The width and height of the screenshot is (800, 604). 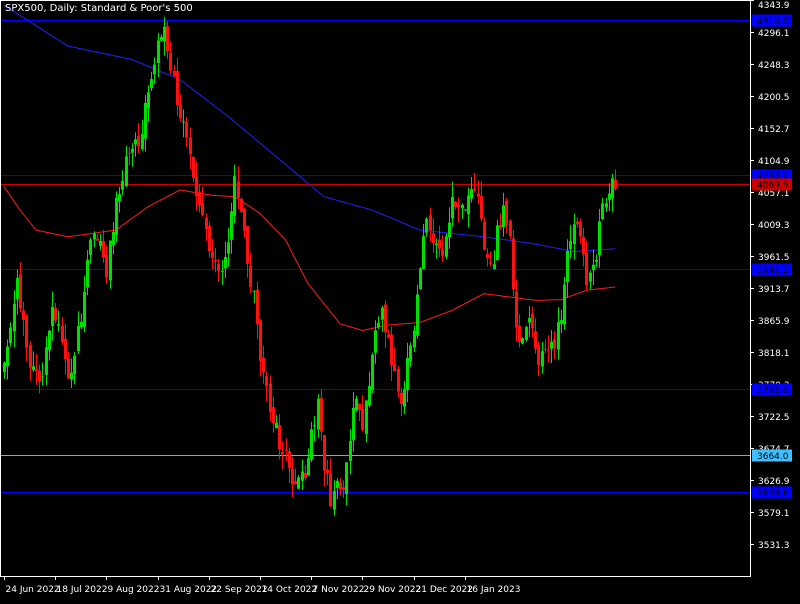 What do you see at coordinates (773, 271) in the screenshot?
I see `level-label: 3941.2` at bounding box center [773, 271].